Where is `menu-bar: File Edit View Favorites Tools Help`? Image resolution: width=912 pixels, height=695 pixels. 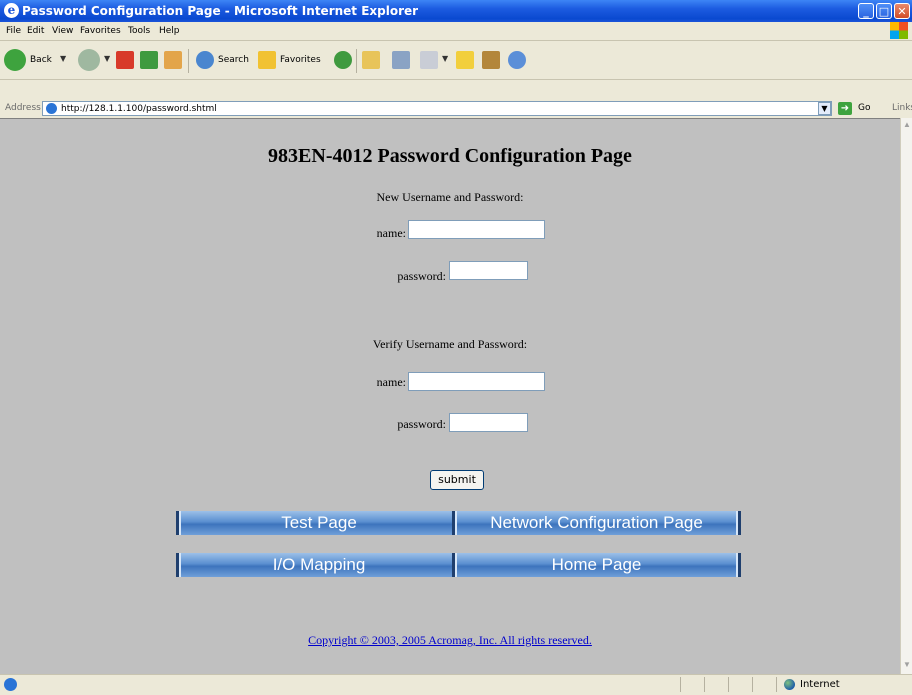 menu-bar: File Edit View Favorites Tools Help is located at coordinates (456, 31).